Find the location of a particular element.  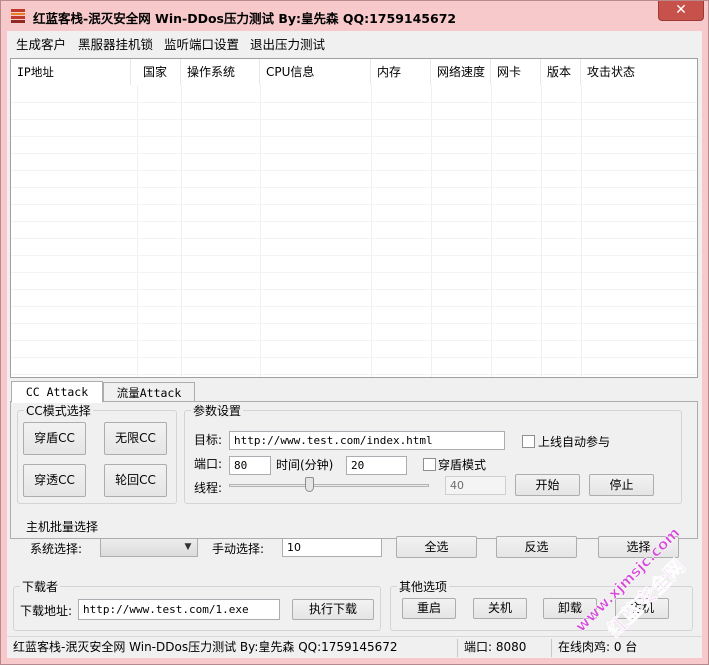

select-button: 选择 is located at coordinates (638, 547).